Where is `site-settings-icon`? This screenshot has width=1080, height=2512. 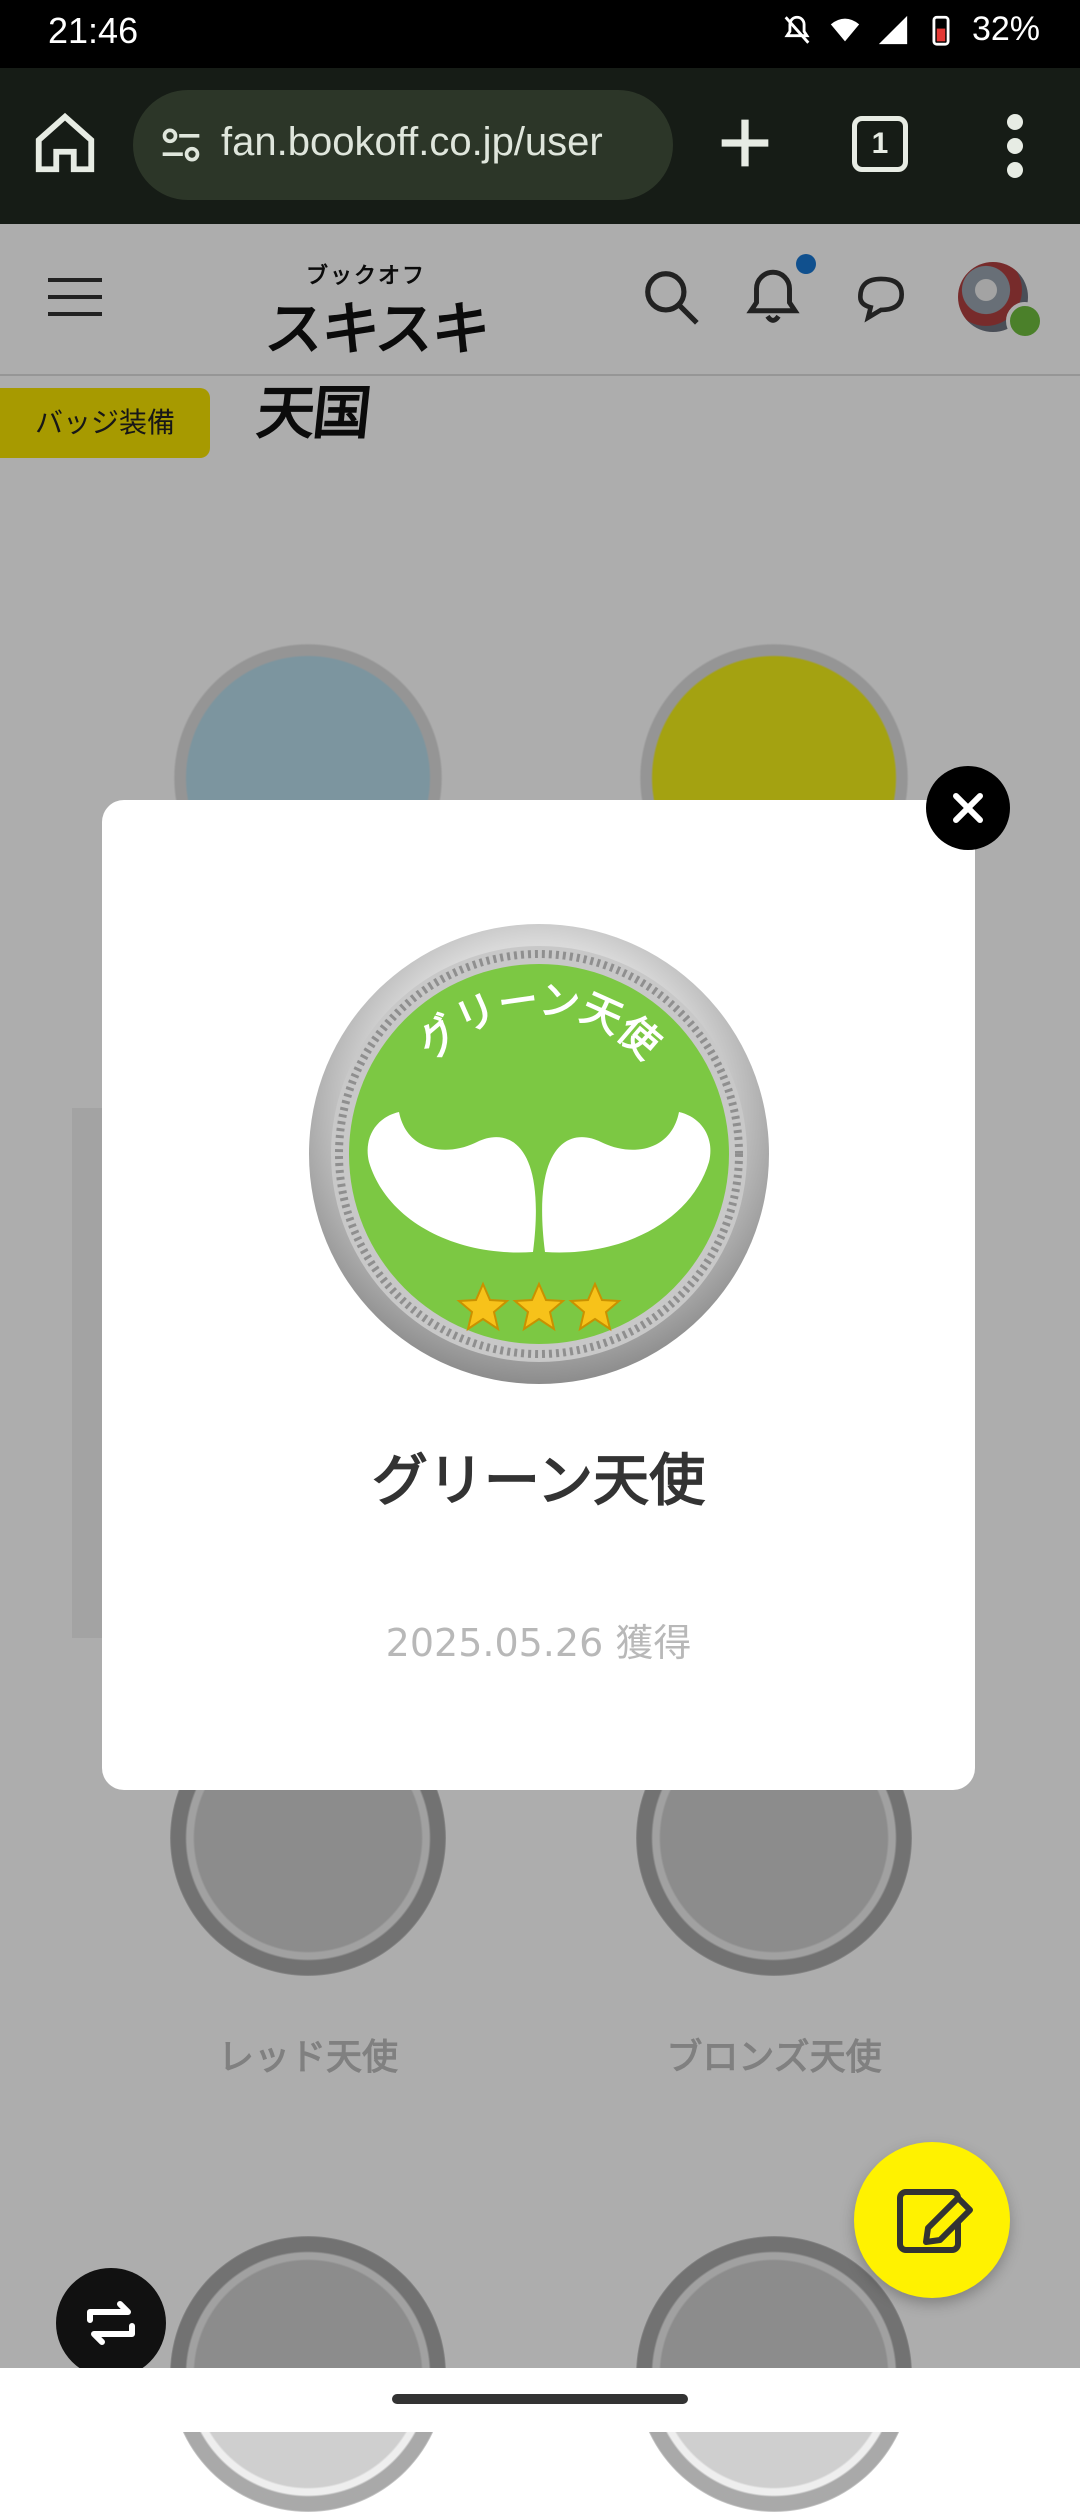 site-settings-icon is located at coordinates (181, 145).